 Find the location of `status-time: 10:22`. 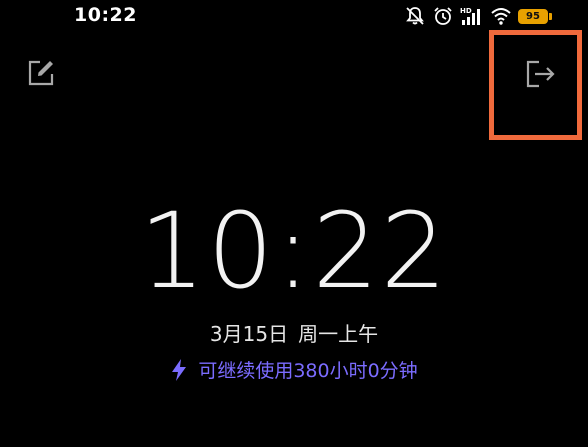

status-time: 10:22 is located at coordinates (105, 15).